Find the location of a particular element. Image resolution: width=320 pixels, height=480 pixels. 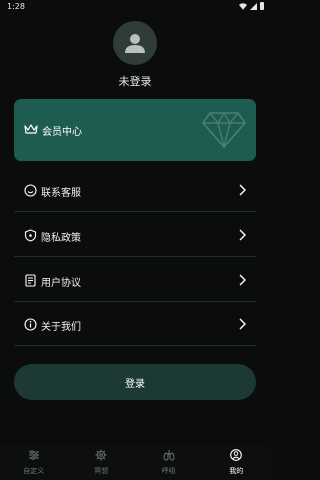

username: 未登录 is located at coordinates (135, 81).